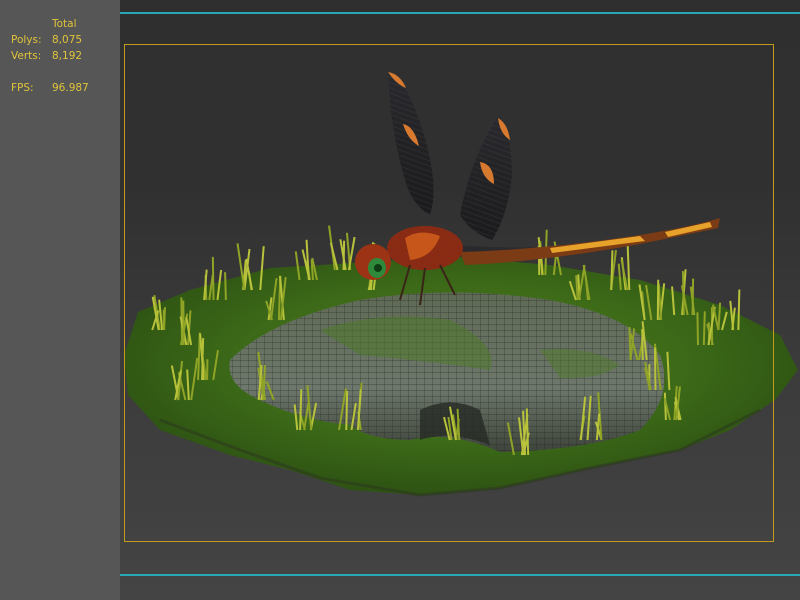 Image resolution: width=800 pixels, height=600 pixels. I want to click on fps-label: FPS:, so click(22, 88).